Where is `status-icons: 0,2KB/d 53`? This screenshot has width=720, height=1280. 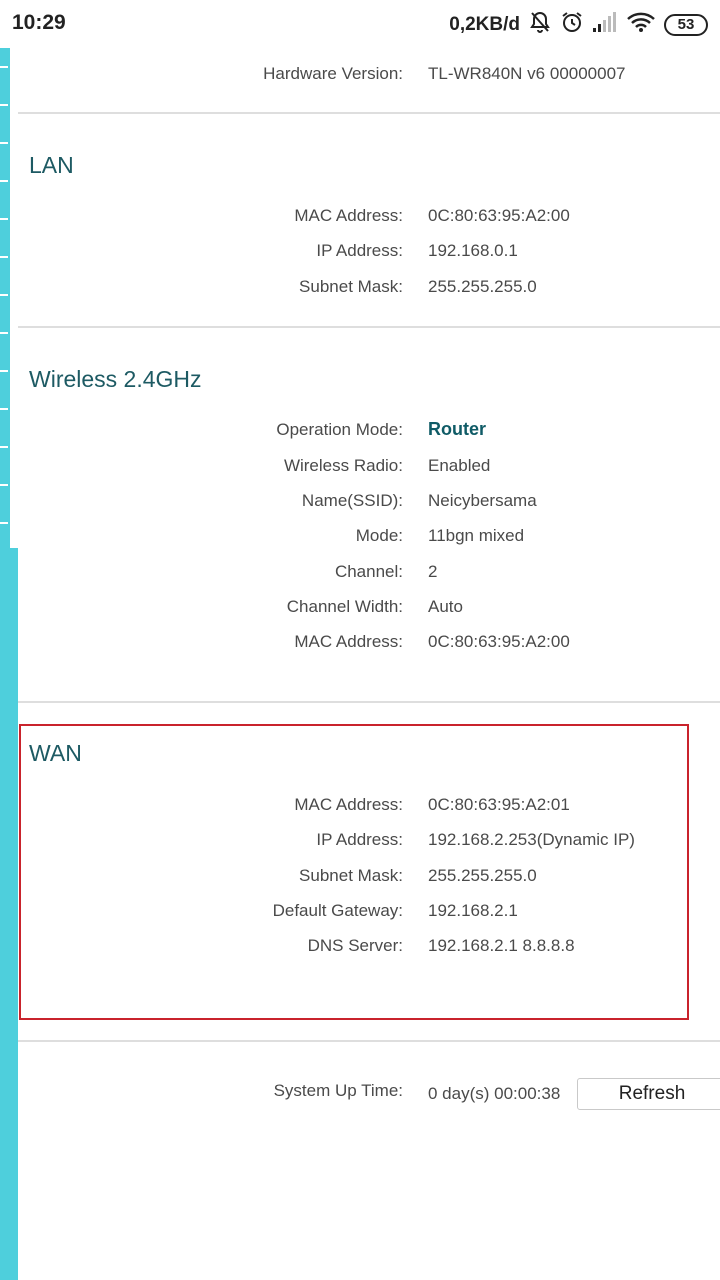
status-icons: 0,2KB/d 53 is located at coordinates (578, 24).